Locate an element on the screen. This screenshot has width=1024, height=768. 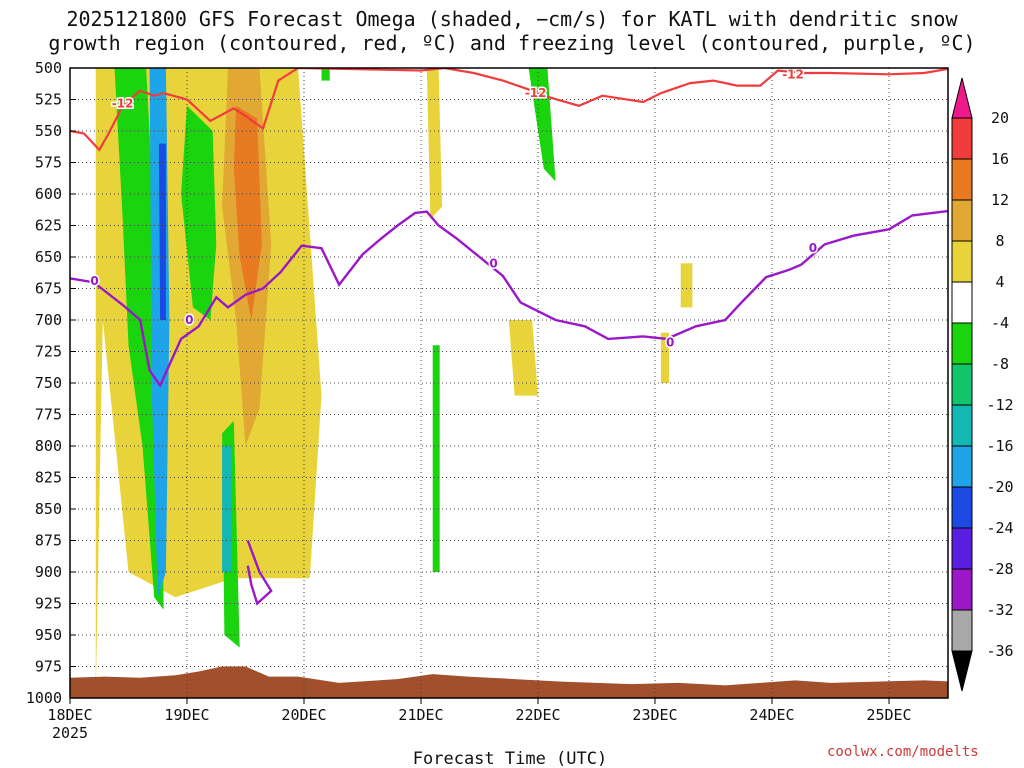
y-tick-label: 575 is located at coordinates (48, 163).